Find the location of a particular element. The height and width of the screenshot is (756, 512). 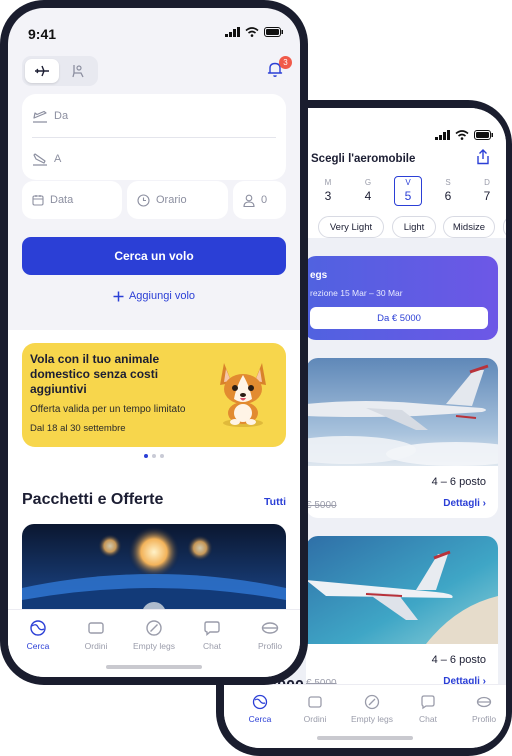

carousel-dots is located at coordinates (154, 456).